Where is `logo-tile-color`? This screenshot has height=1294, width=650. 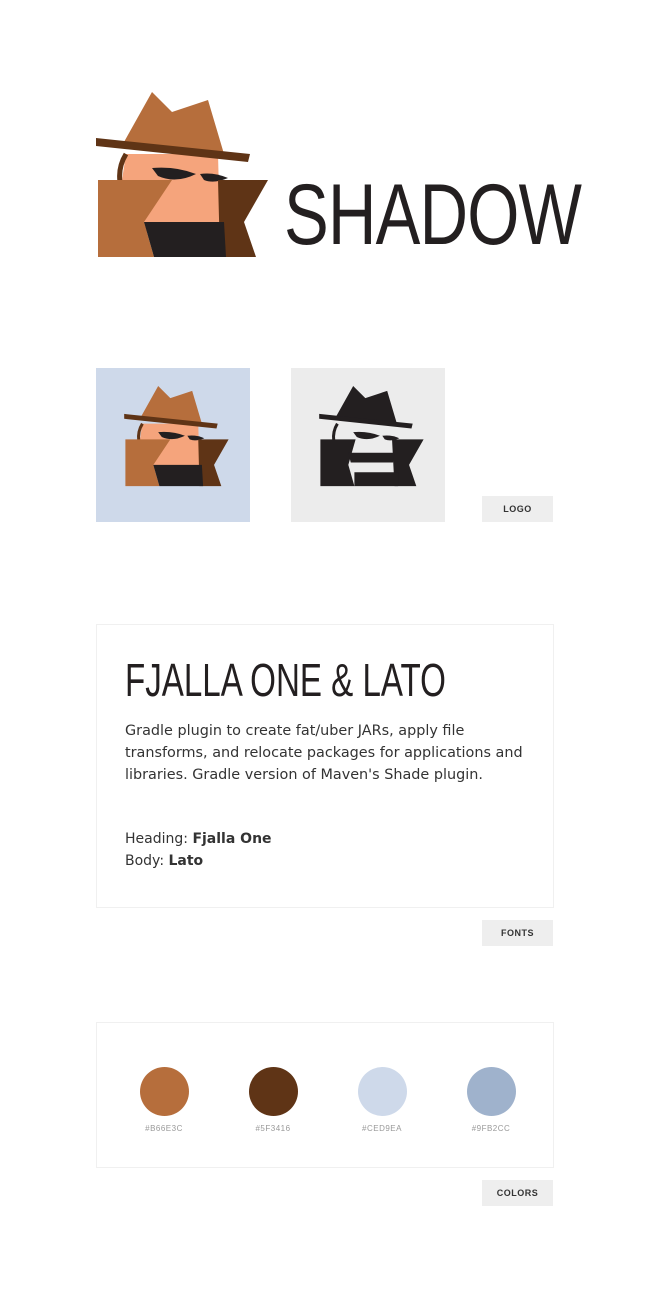
logo-tile-color is located at coordinates (173, 445).